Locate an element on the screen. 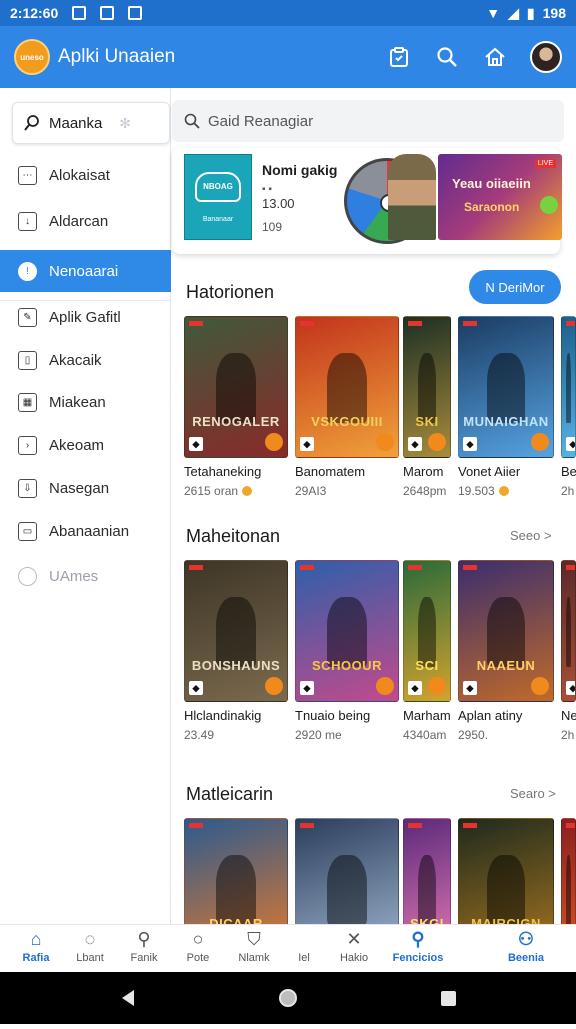 Image resolution: width=576 pixels, height=1029 pixels. game-meta: 19.503 is located at coordinates (483, 491).